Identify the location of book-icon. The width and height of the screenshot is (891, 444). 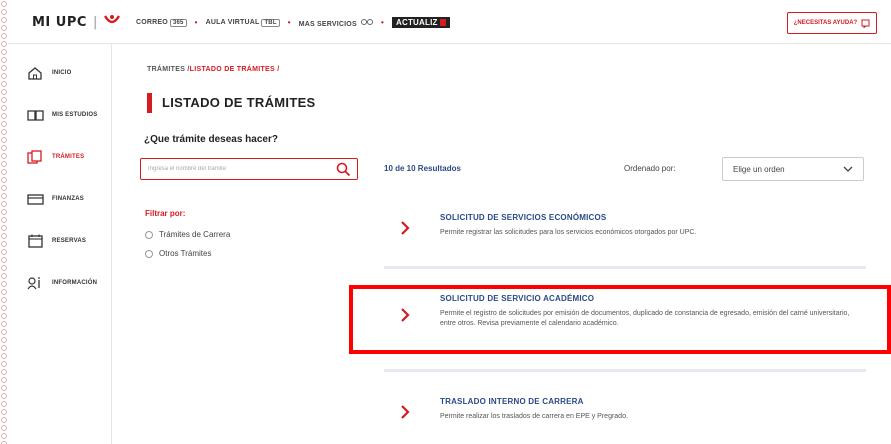
(35, 115).